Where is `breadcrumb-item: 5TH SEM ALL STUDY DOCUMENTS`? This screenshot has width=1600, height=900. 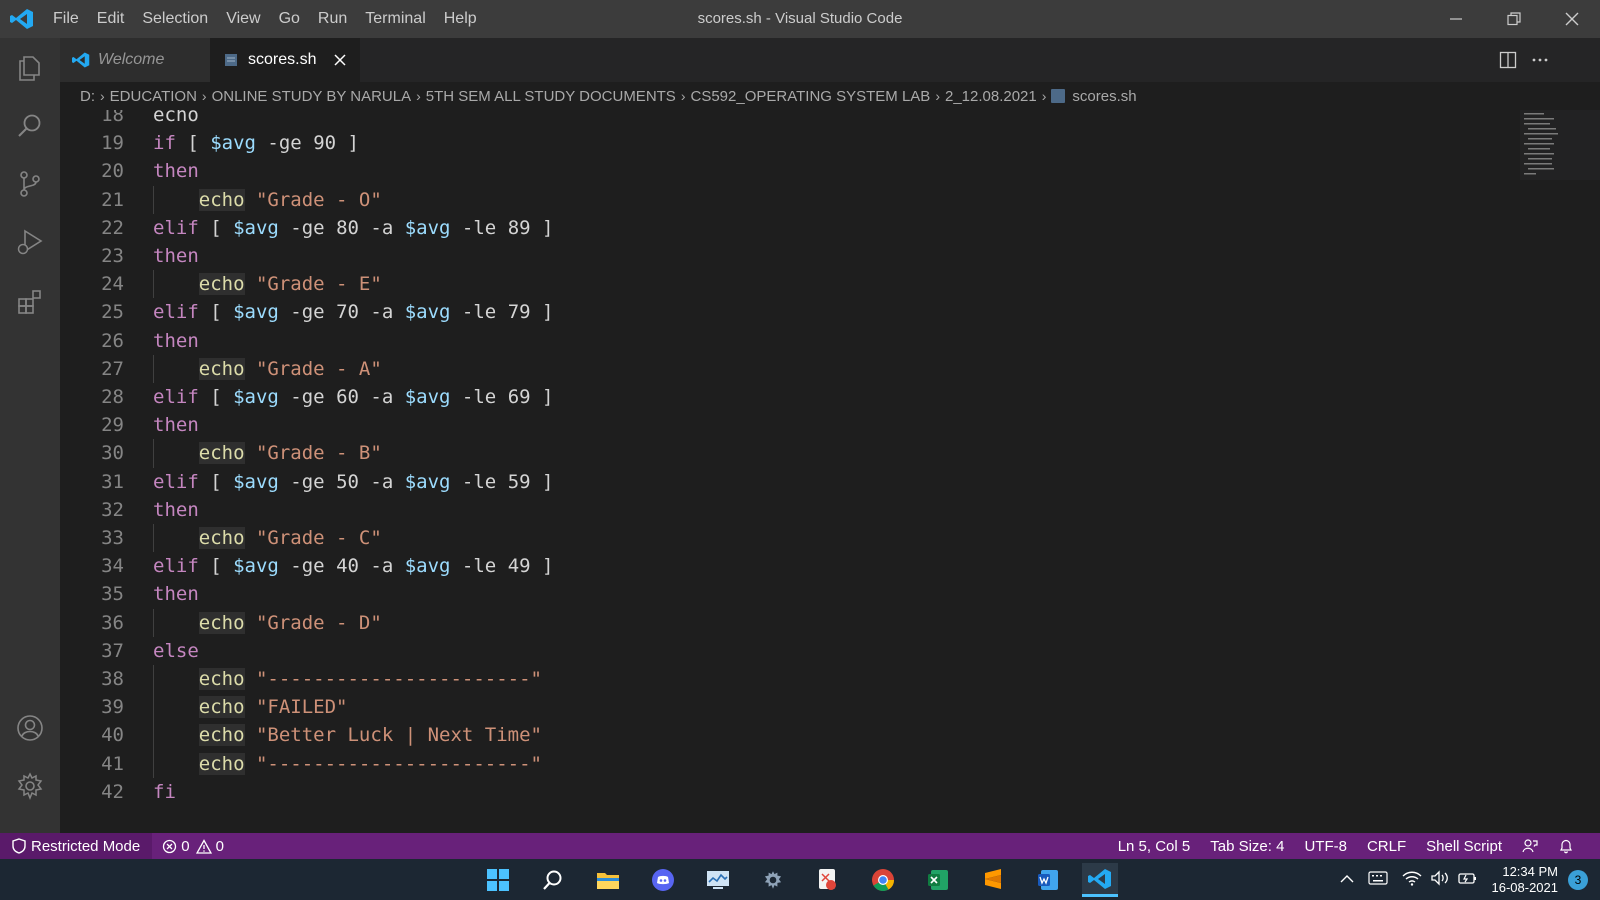 breadcrumb-item: 5TH SEM ALL STUDY DOCUMENTS is located at coordinates (551, 96).